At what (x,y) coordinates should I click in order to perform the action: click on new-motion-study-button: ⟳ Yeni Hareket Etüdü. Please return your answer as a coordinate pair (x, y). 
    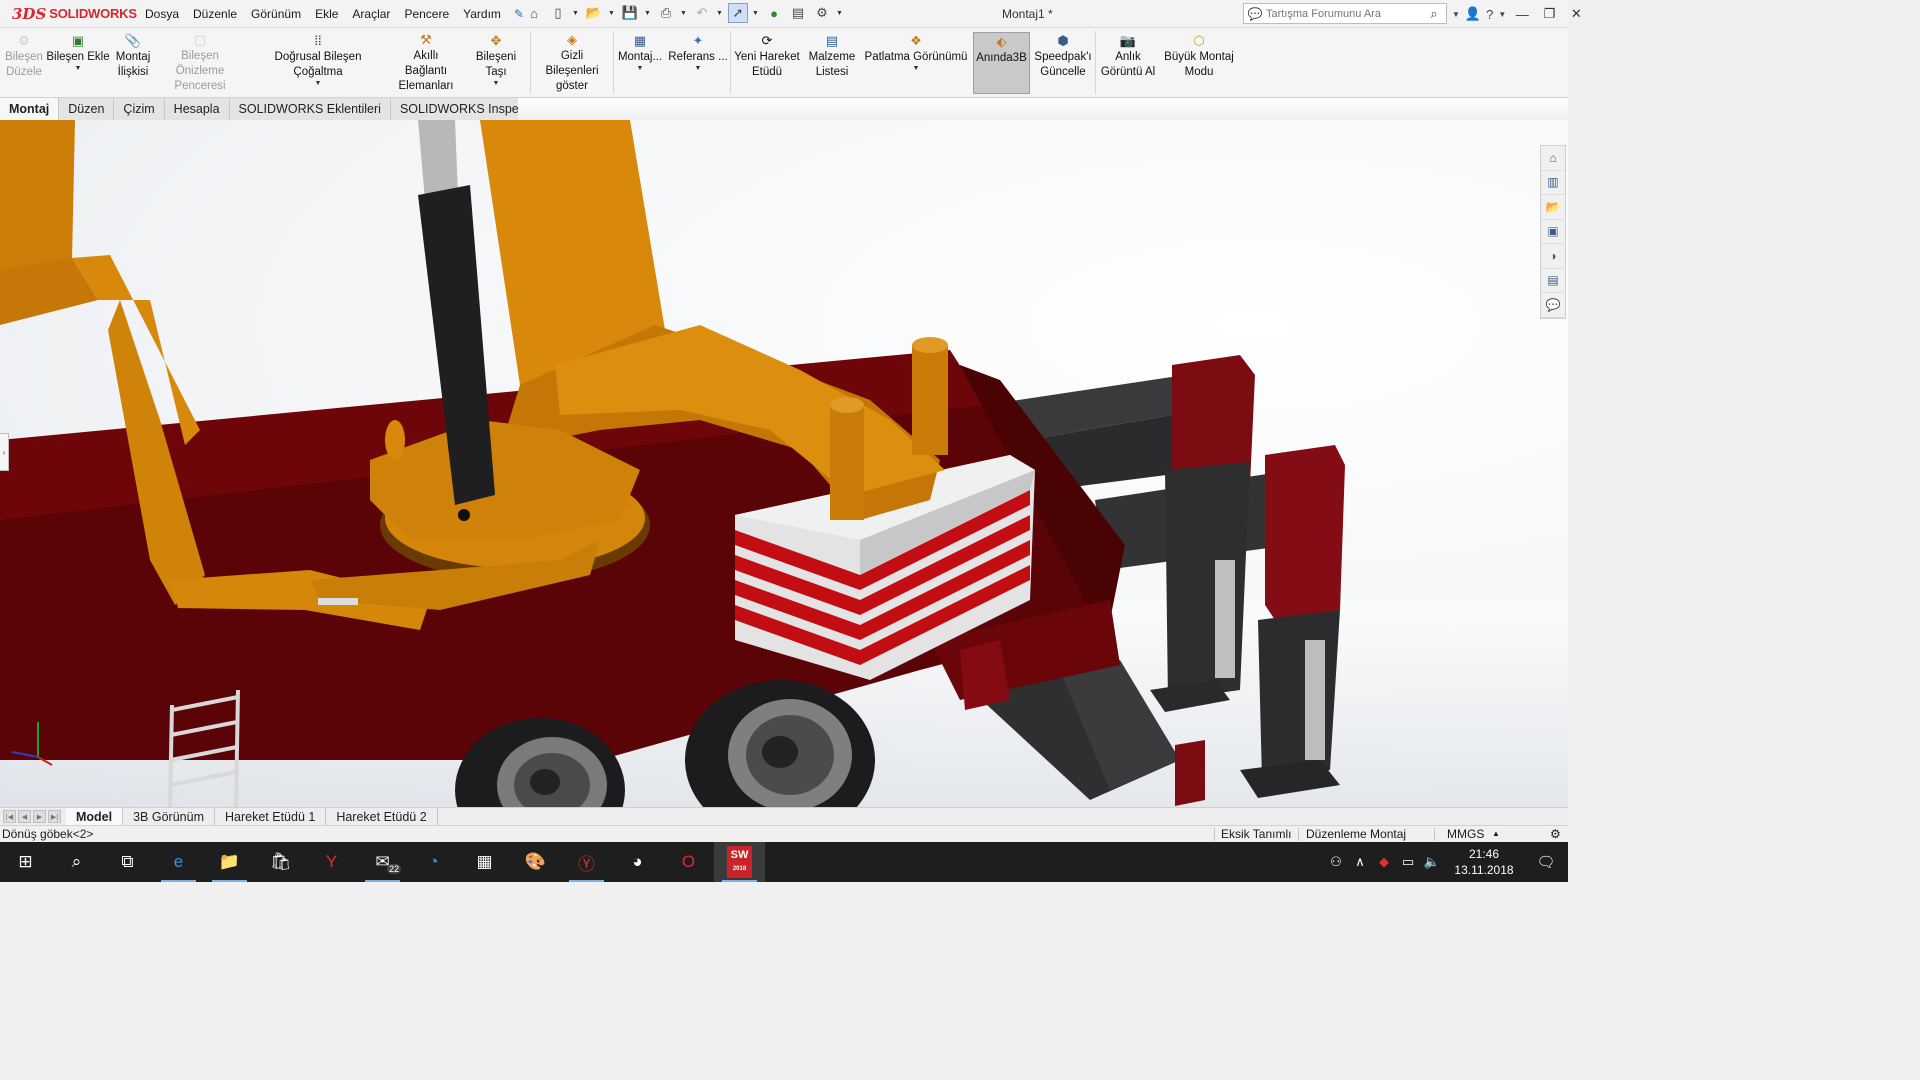
    Looking at the image, I should click on (767, 63).